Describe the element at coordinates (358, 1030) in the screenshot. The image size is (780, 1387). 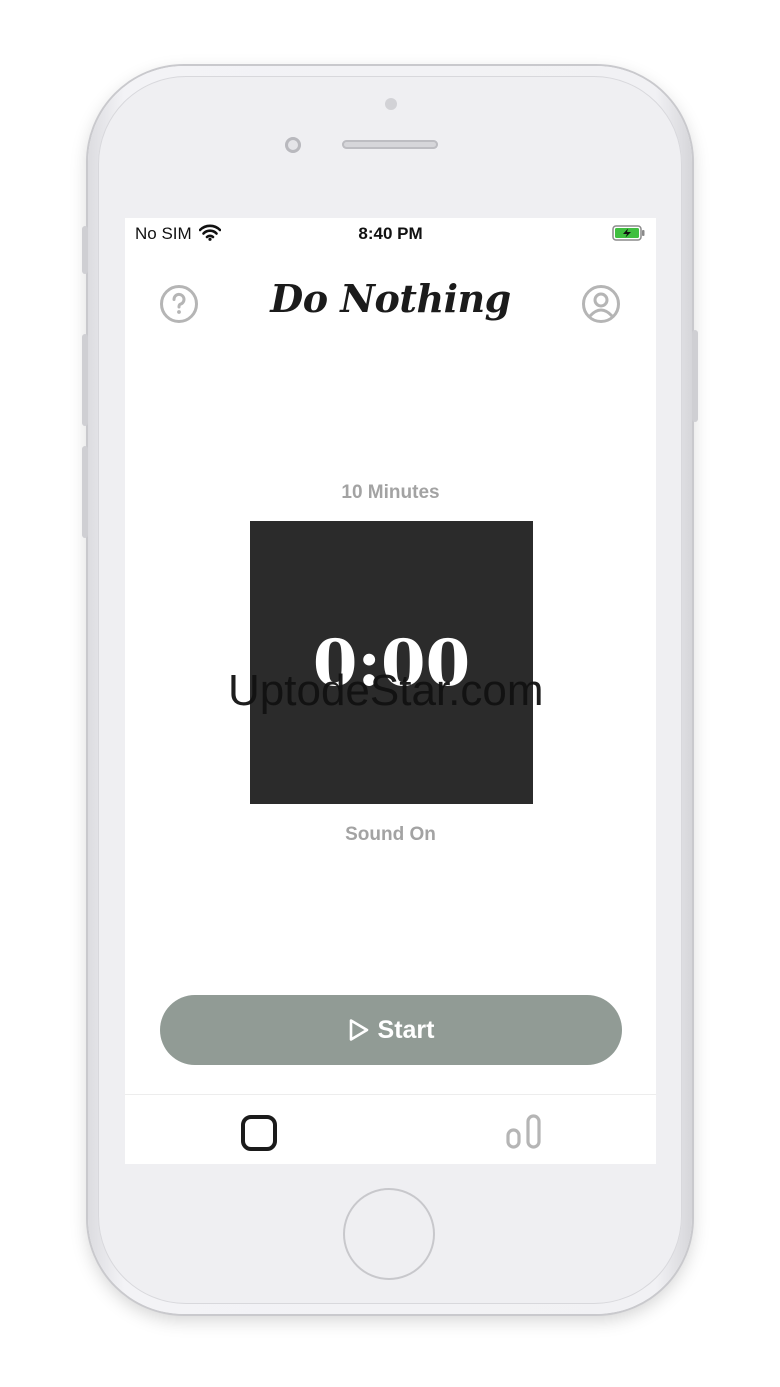
I see `play-icon` at that location.